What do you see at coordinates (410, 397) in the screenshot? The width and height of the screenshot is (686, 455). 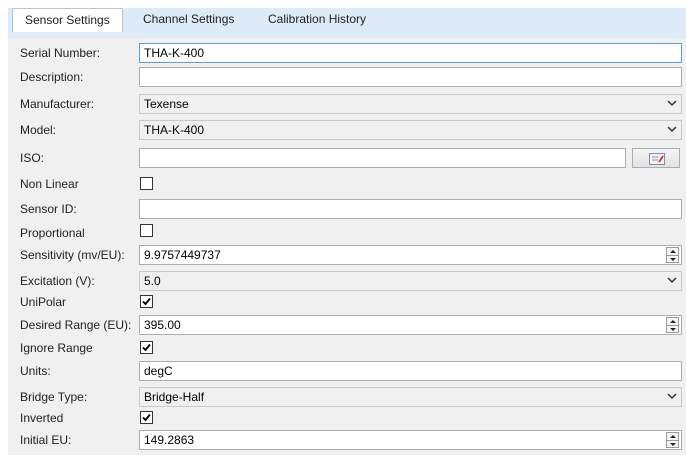 I see `bridge-type-select: Bridge-Half` at bounding box center [410, 397].